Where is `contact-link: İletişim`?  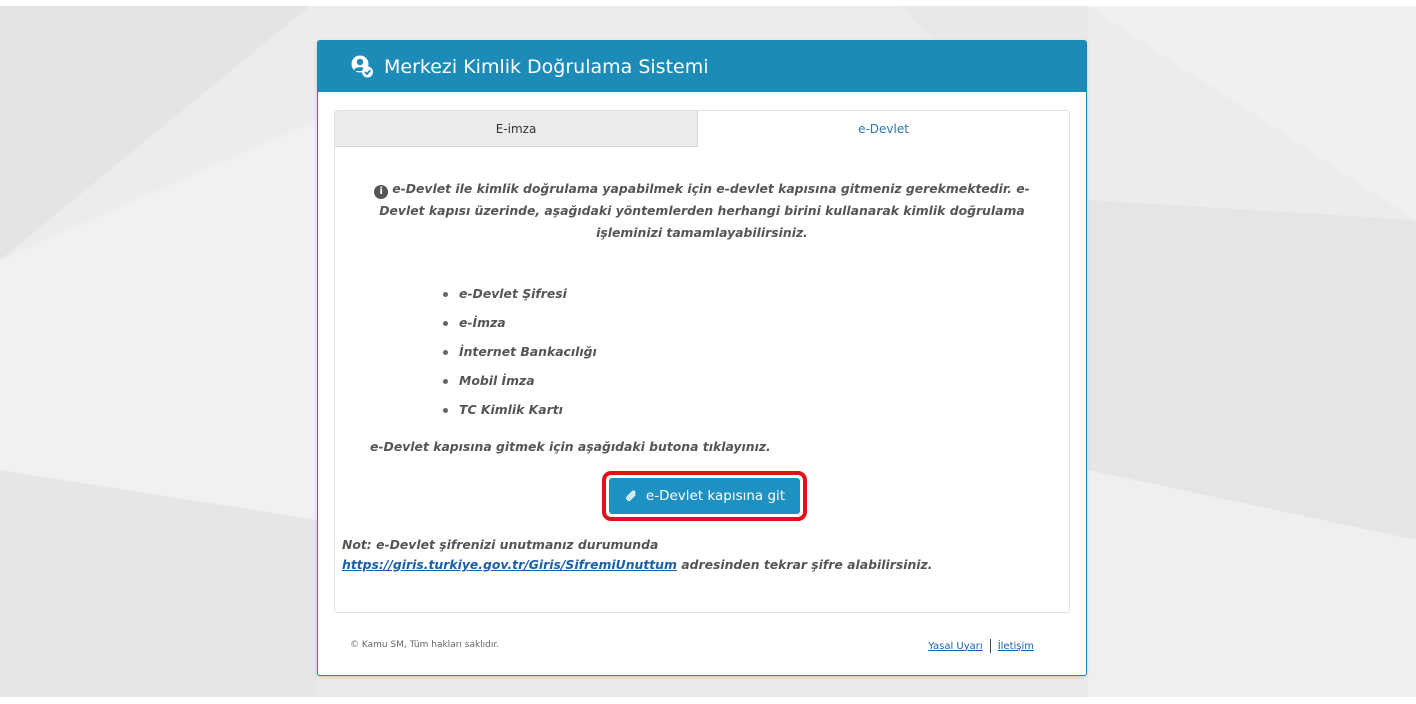
contact-link: İletişim is located at coordinates (1016, 646).